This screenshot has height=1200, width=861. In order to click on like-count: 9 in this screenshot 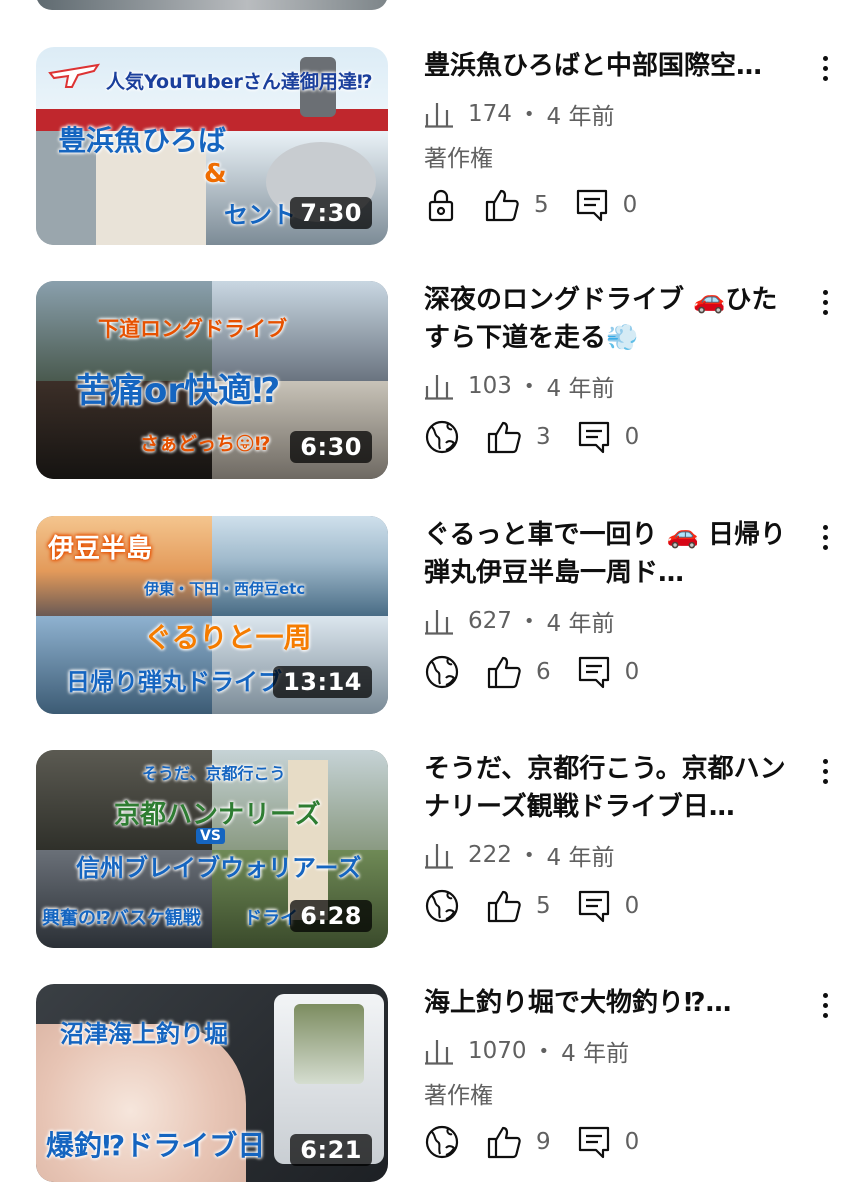, I will do `click(543, 1142)`.